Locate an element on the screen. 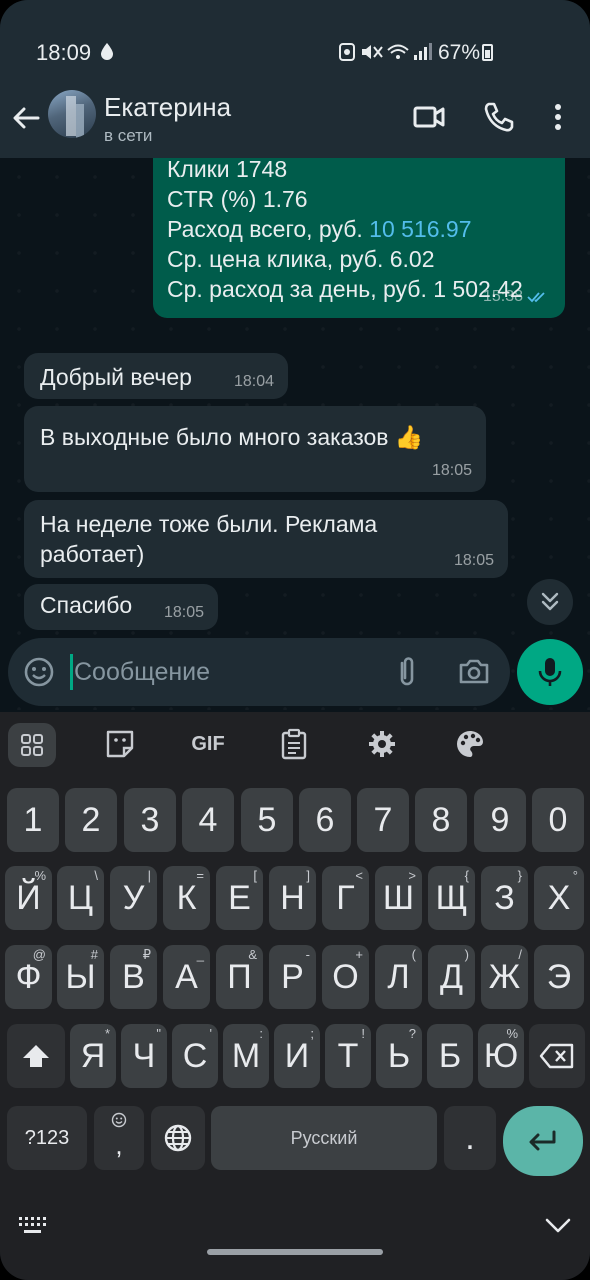  backspace-key is located at coordinates (557, 1056).